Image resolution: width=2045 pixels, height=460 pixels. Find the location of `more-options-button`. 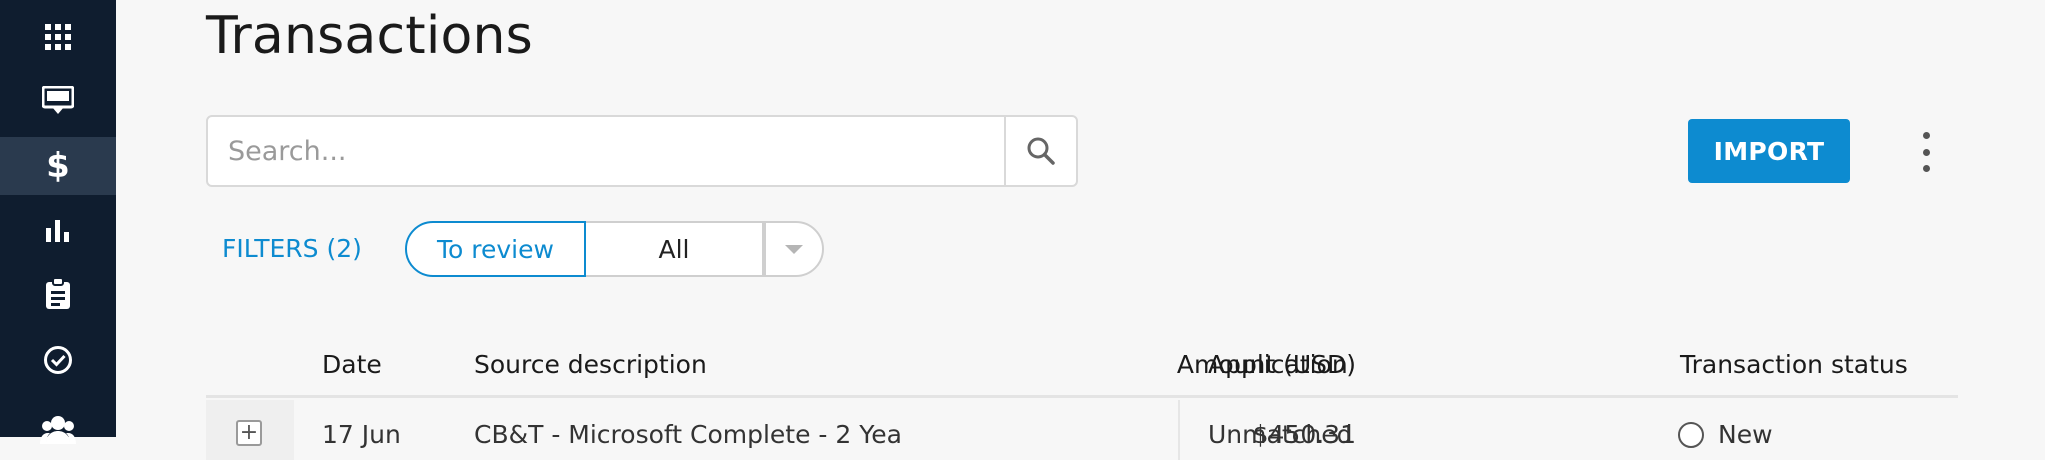

more-options-button is located at coordinates (1926, 152).